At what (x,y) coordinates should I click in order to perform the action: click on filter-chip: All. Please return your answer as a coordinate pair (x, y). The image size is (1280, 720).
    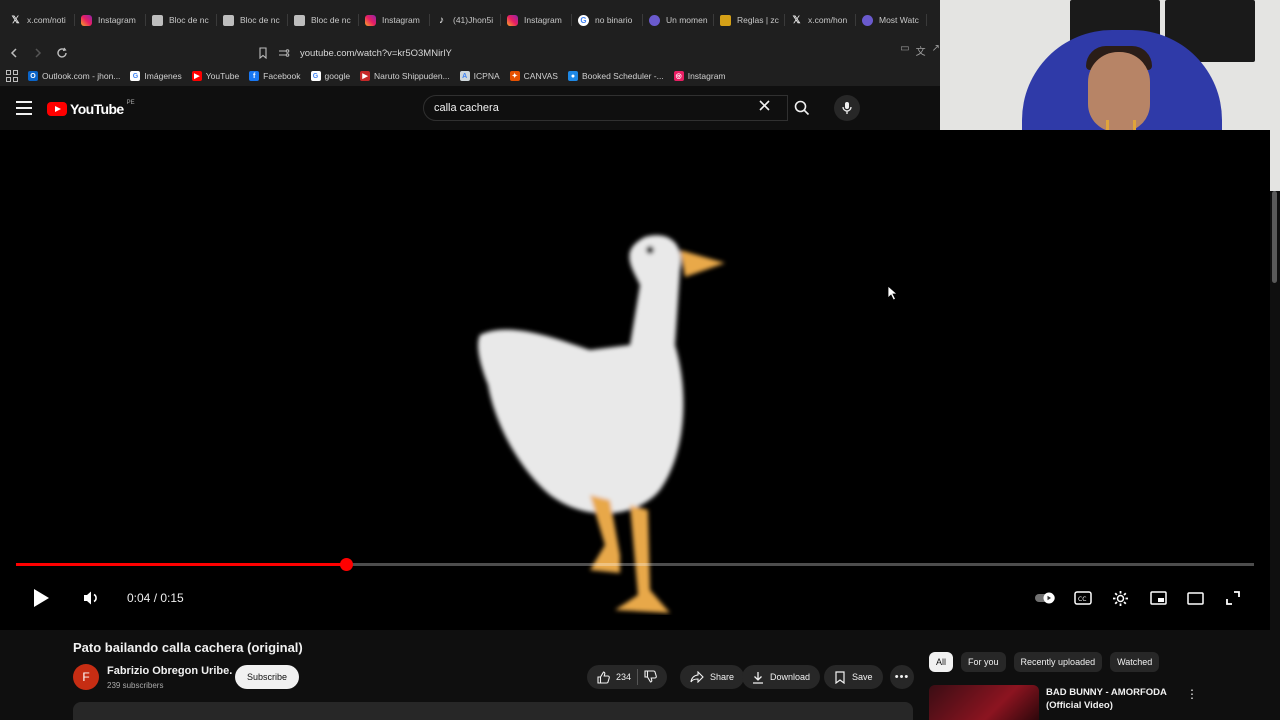
    Looking at the image, I should click on (941, 662).